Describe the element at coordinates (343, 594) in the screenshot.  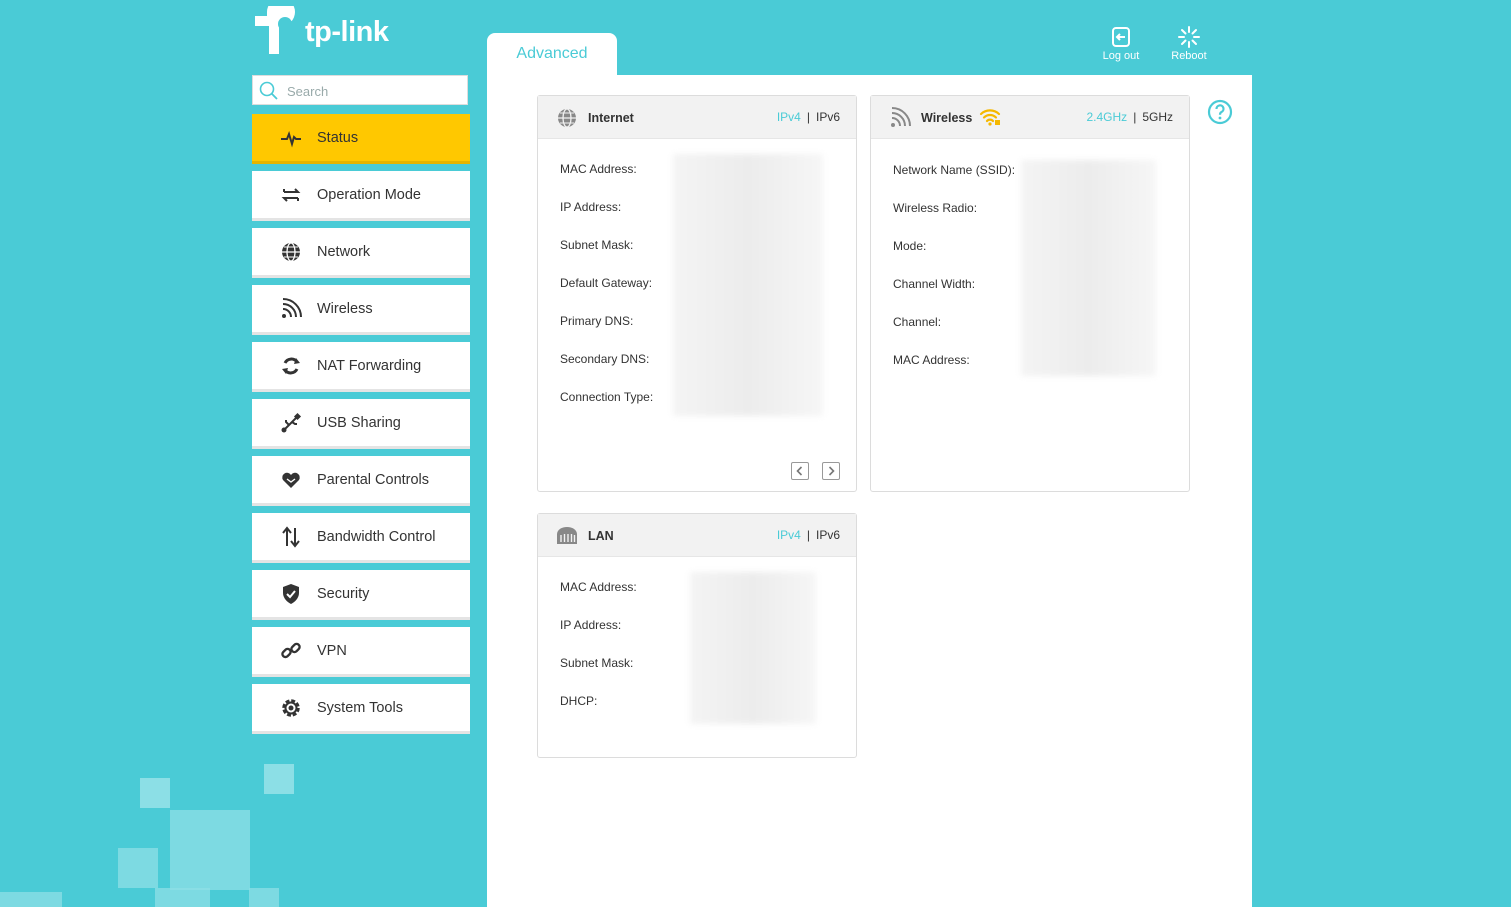
I see `sidebar-item-label: Security` at that location.